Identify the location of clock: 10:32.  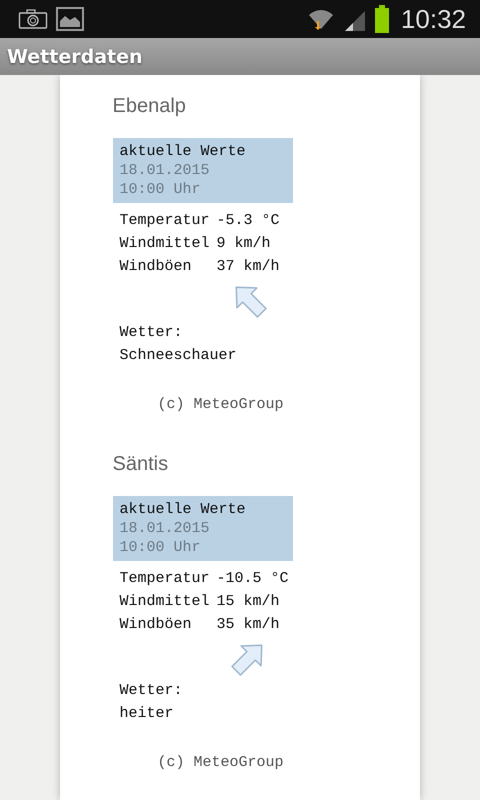
(433, 19).